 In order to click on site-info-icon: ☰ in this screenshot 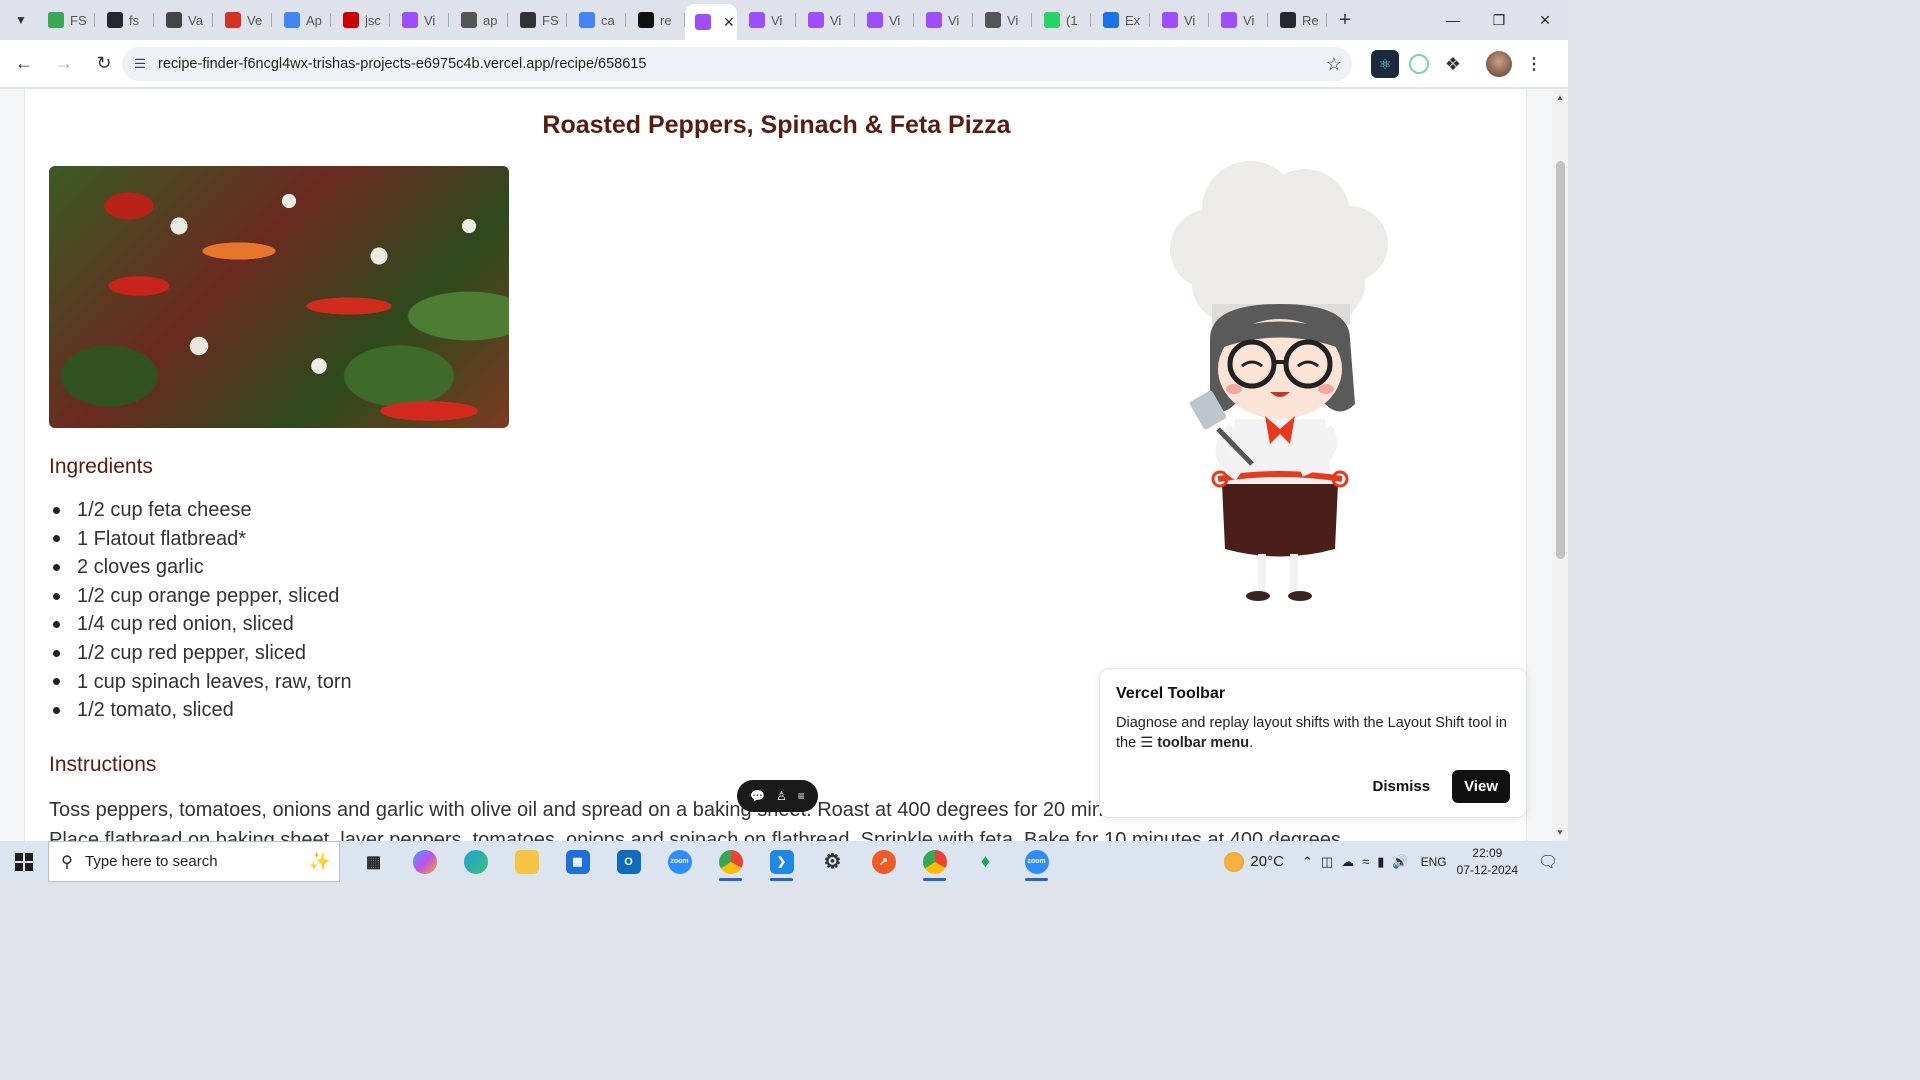, I will do `click(140, 64)`.